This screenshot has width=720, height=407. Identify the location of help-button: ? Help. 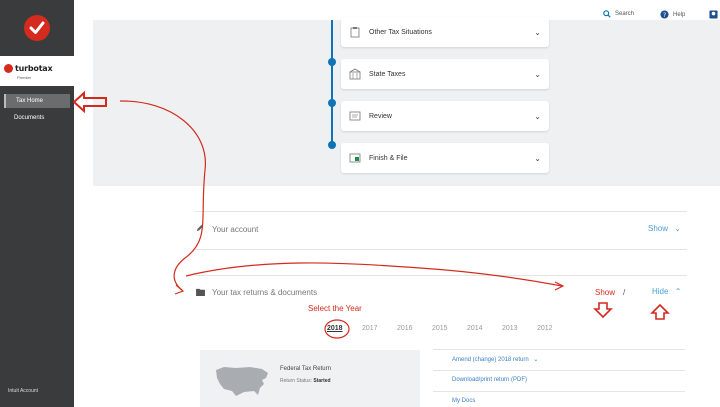
(672, 14).